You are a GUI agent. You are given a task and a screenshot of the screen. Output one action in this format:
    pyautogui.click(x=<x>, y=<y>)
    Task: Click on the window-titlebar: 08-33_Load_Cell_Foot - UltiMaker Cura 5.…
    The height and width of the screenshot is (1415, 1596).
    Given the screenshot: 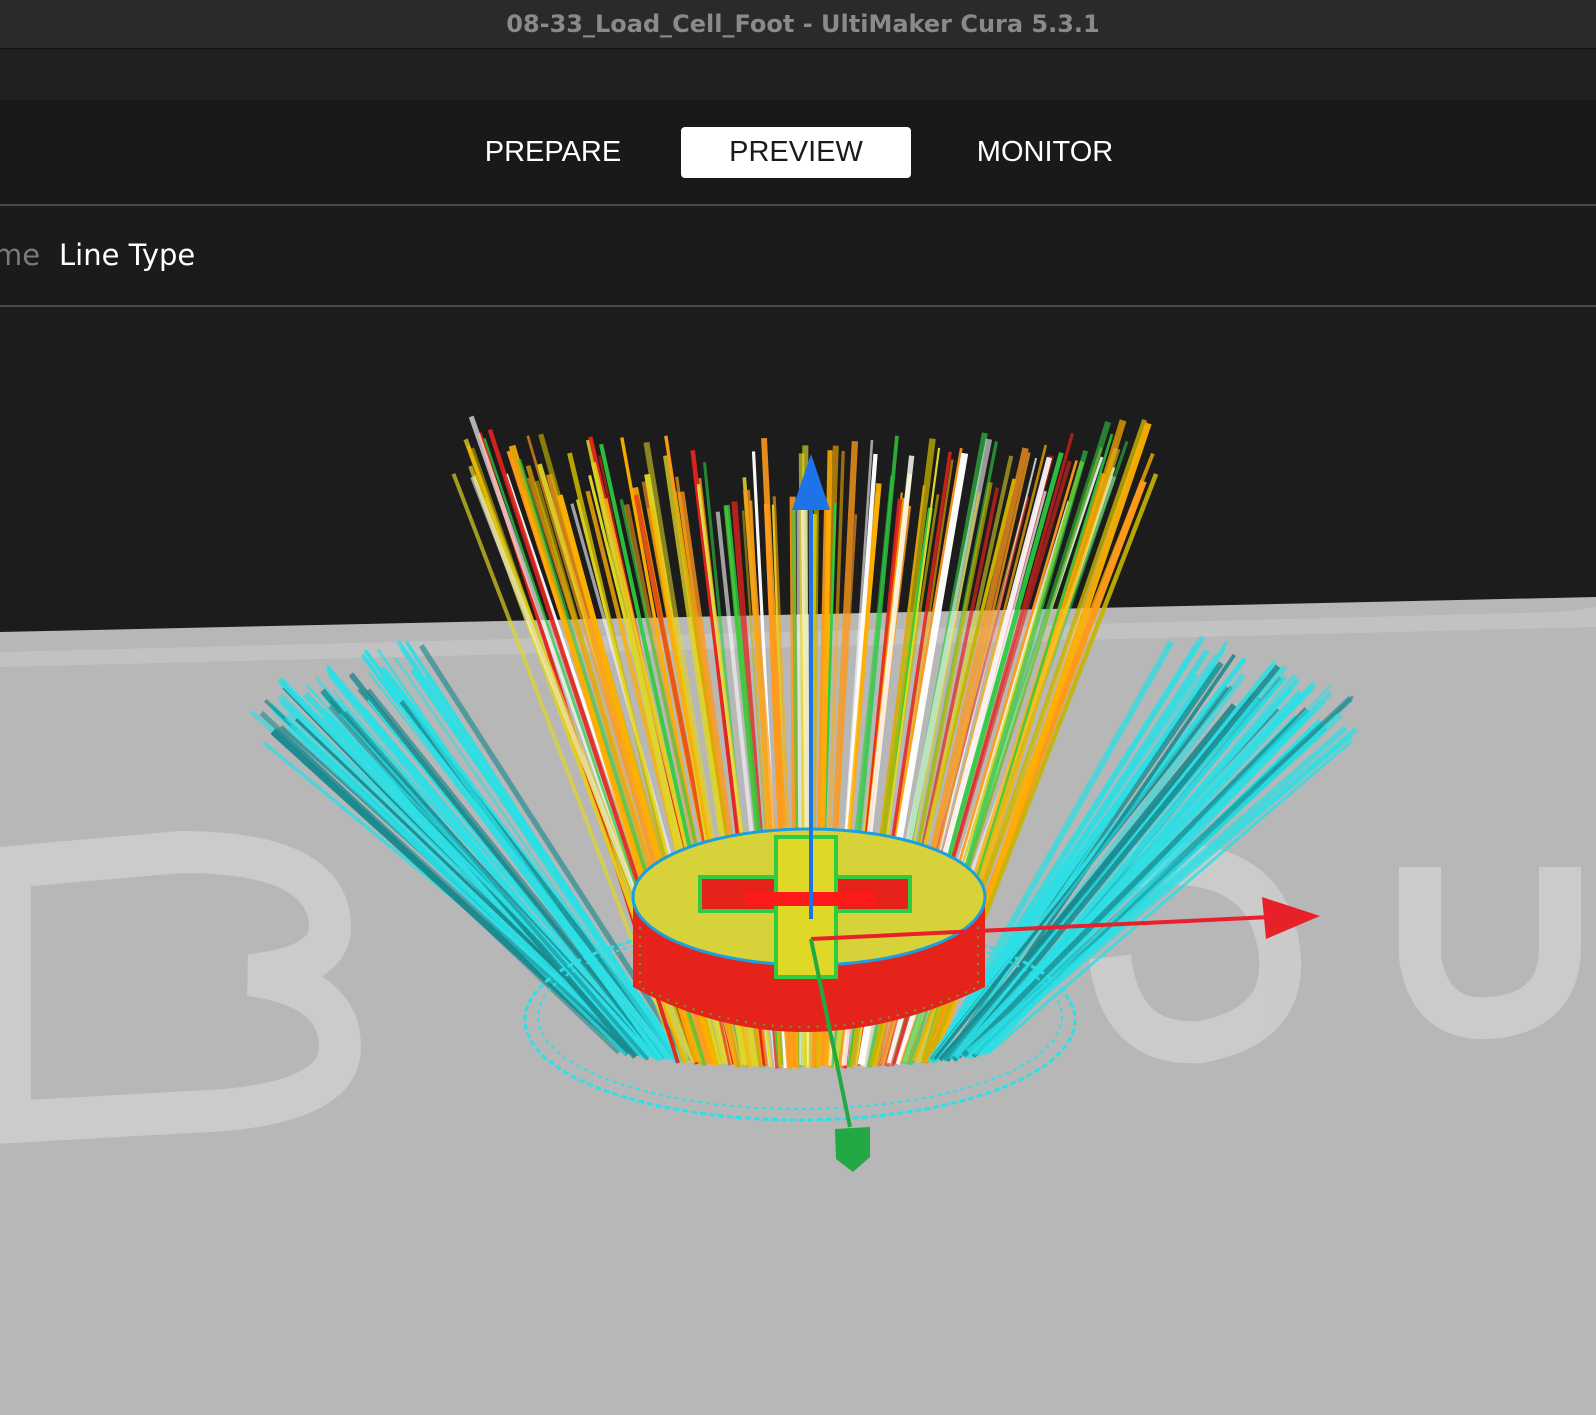 What is the action you would take?
    pyautogui.click(x=798, y=24)
    